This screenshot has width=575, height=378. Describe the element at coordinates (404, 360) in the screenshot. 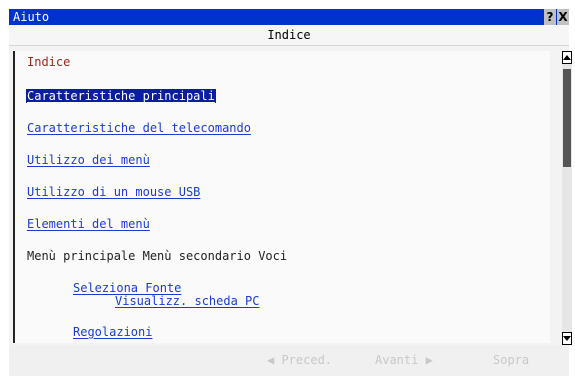

I see `next-button: Avanti ▶` at that location.